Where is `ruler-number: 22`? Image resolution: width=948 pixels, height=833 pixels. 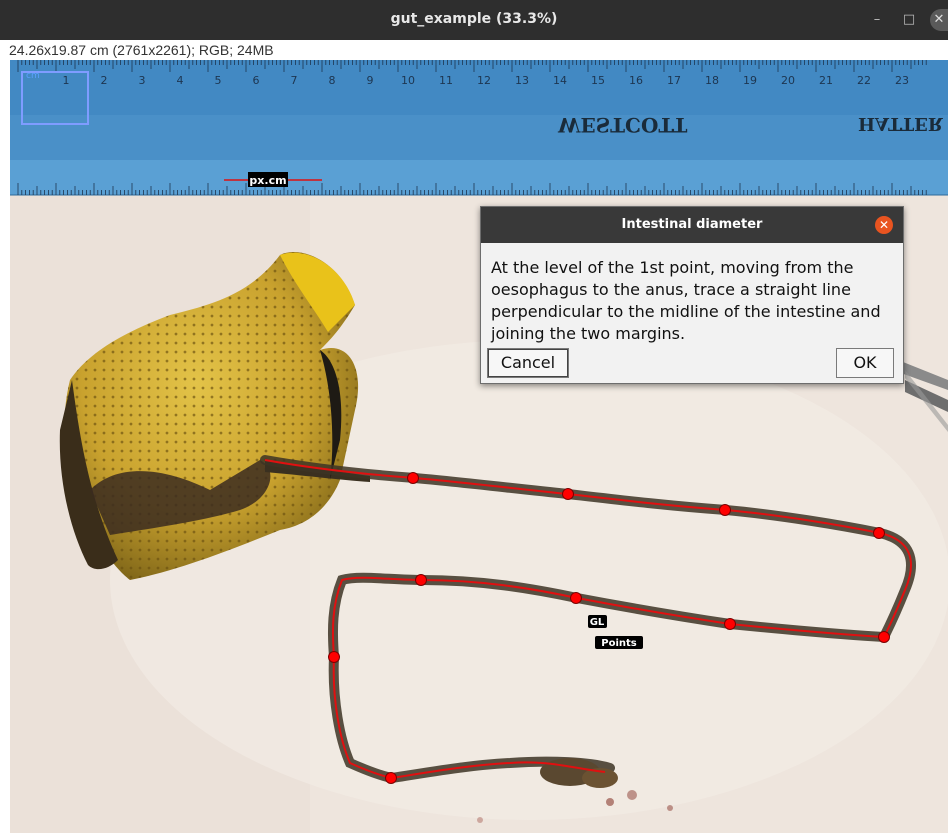 ruler-number: 22 is located at coordinates (864, 80).